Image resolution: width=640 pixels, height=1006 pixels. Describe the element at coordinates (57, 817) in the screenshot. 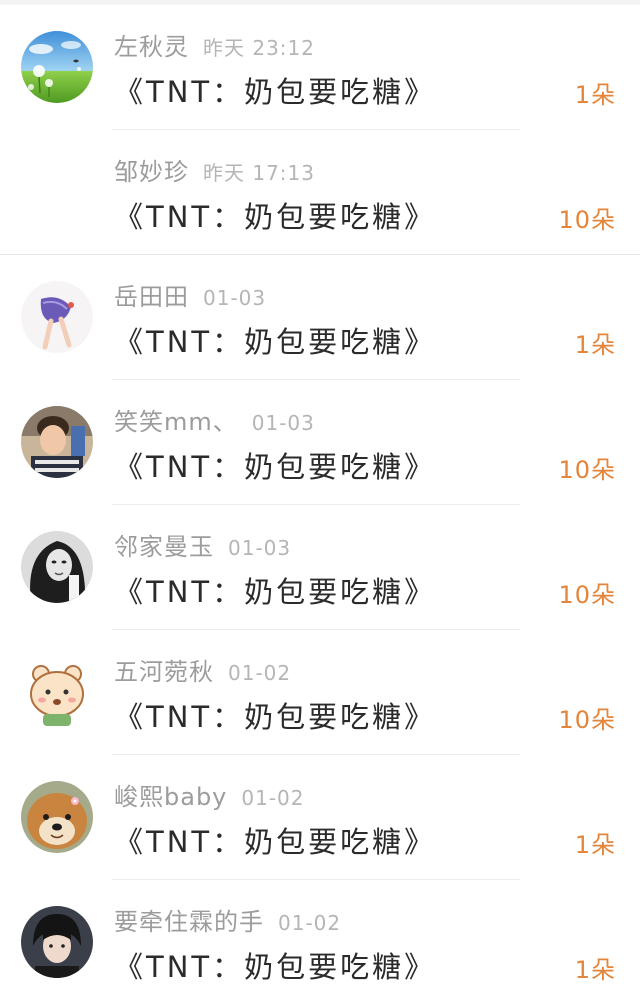

I see `shiba-dog-avatar` at that location.